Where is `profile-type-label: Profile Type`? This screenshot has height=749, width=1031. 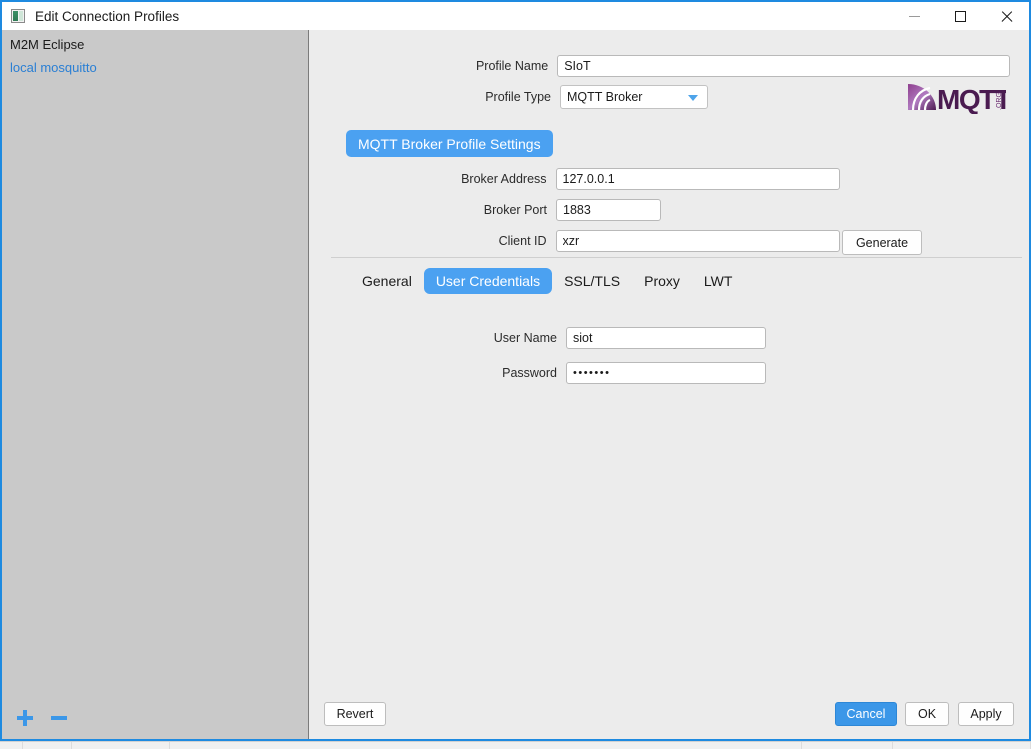 profile-type-label: Profile Type is located at coordinates (518, 97).